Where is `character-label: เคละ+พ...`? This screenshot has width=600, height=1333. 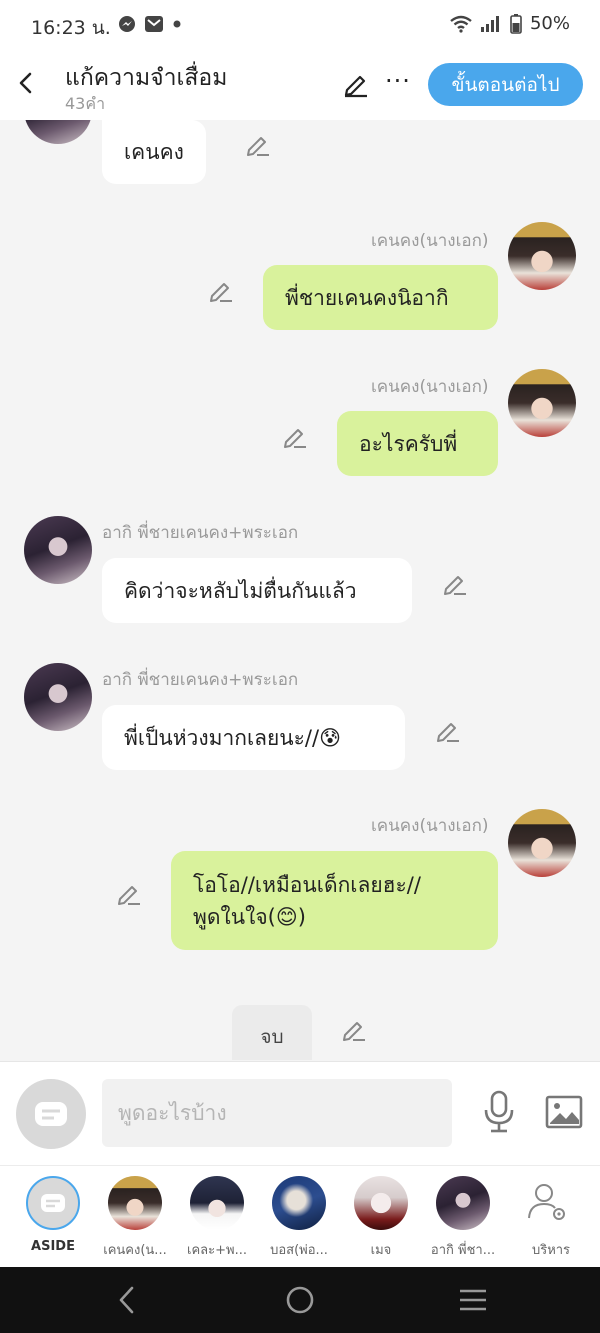
character-label: เคละ+พ... is located at coordinates (217, 1250).